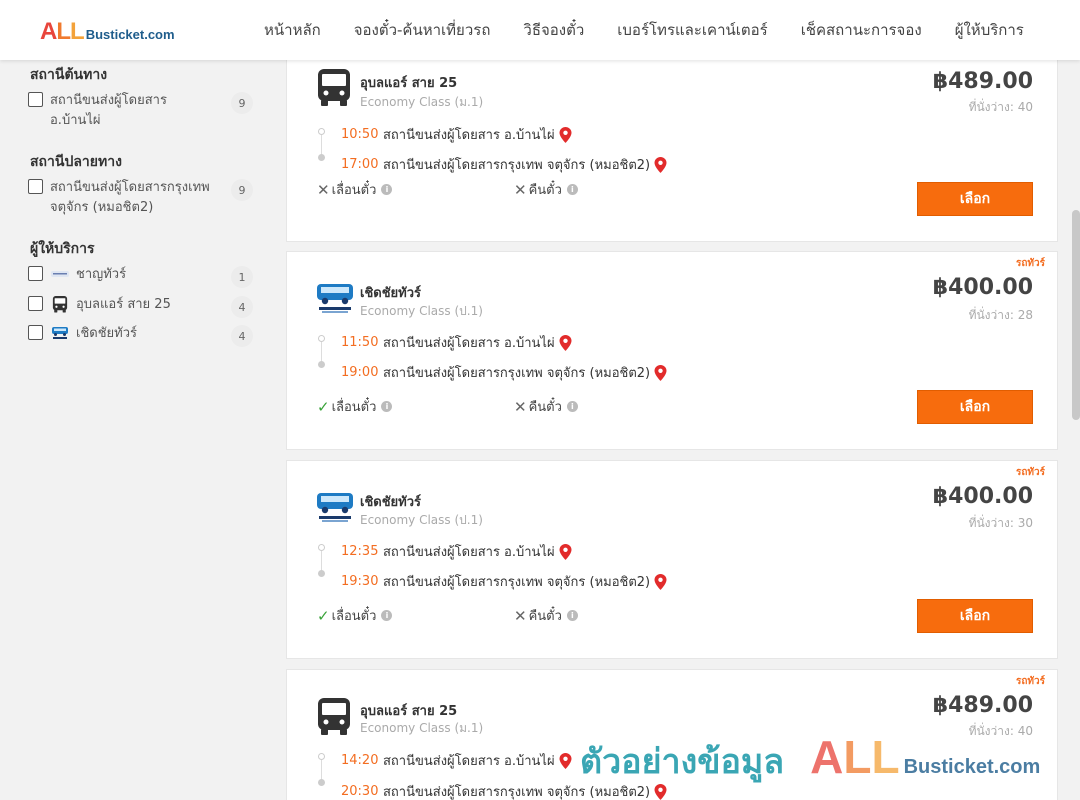  Describe the element at coordinates (553, 30) in the screenshot. I see `nav-how-to-book: วิธีจองตั๋ว` at that location.